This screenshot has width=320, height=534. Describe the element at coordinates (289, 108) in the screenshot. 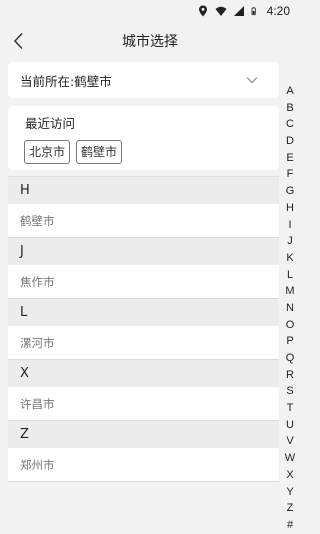

I see `index-letter: B` at that location.